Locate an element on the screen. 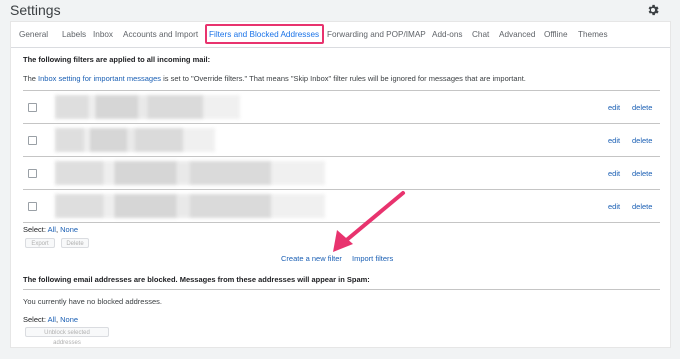 The width and height of the screenshot is (680, 359). tab-add-ons: Add-ons is located at coordinates (447, 34).